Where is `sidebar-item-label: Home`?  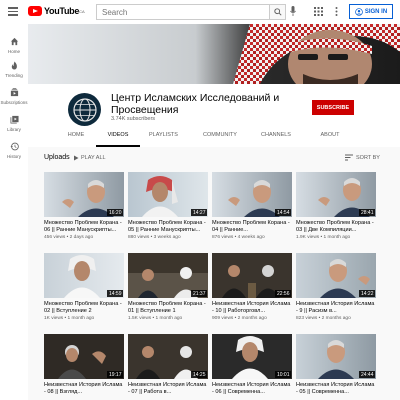 sidebar-item-label: Home is located at coordinates (13, 51).